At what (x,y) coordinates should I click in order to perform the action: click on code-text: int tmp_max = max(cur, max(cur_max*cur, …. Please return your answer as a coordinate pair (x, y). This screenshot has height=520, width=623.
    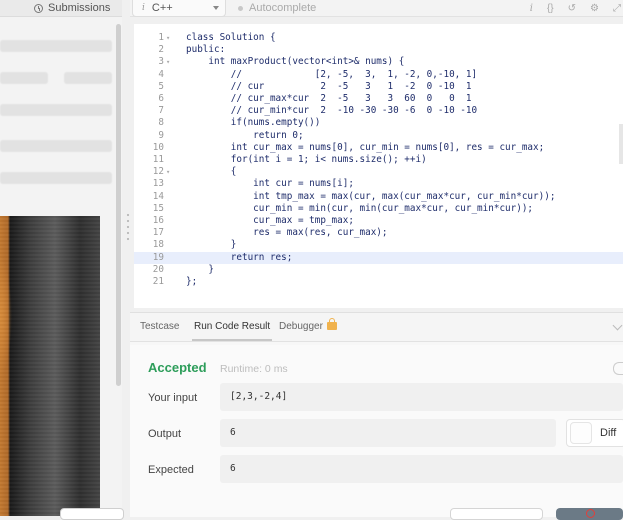
    Looking at the image, I should click on (371, 196).